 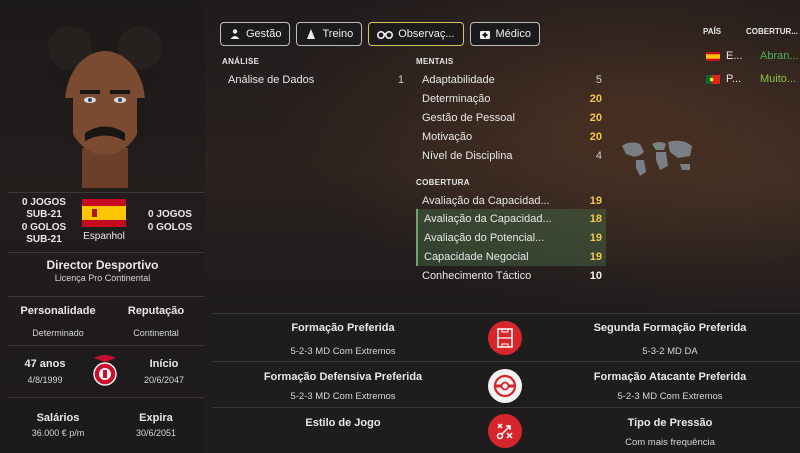 What do you see at coordinates (164, 364) in the screenshot?
I see `start-date-label: Início` at bounding box center [164, 364].